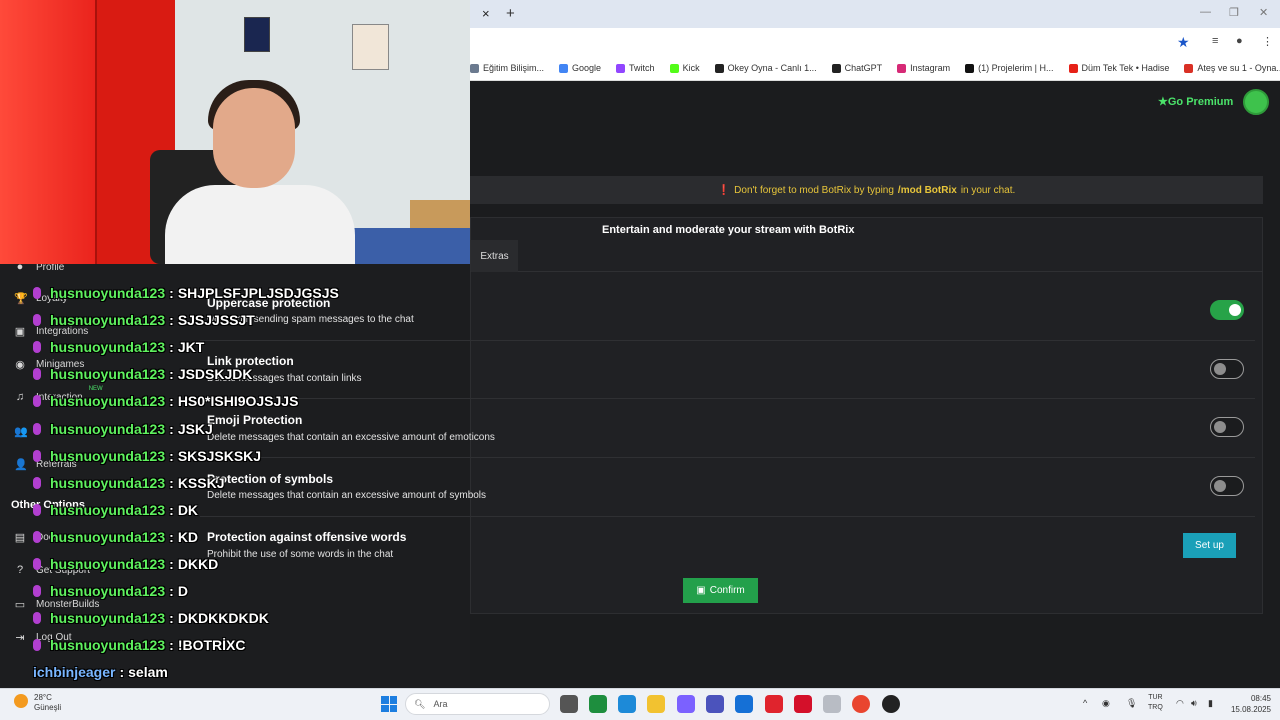 The height and width of the screenshot is (720, 1280). I want to click on chat-message: husnuoyunda123: JKT, so click(118, 347).